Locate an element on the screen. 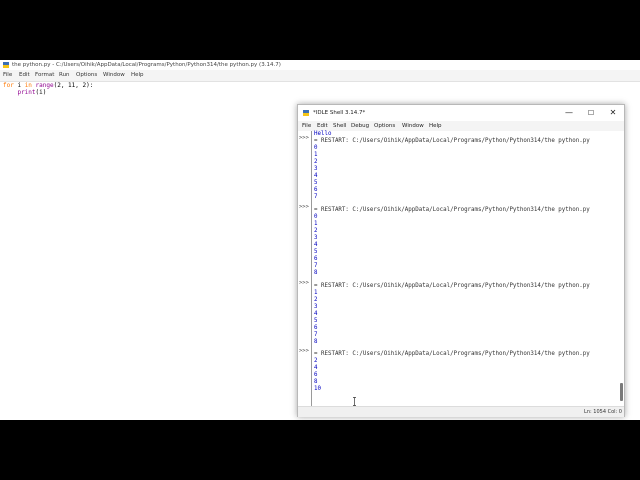 The width and height of the screenshot is (640, 480). code-args: (i) is located at coordinates (41, 92).